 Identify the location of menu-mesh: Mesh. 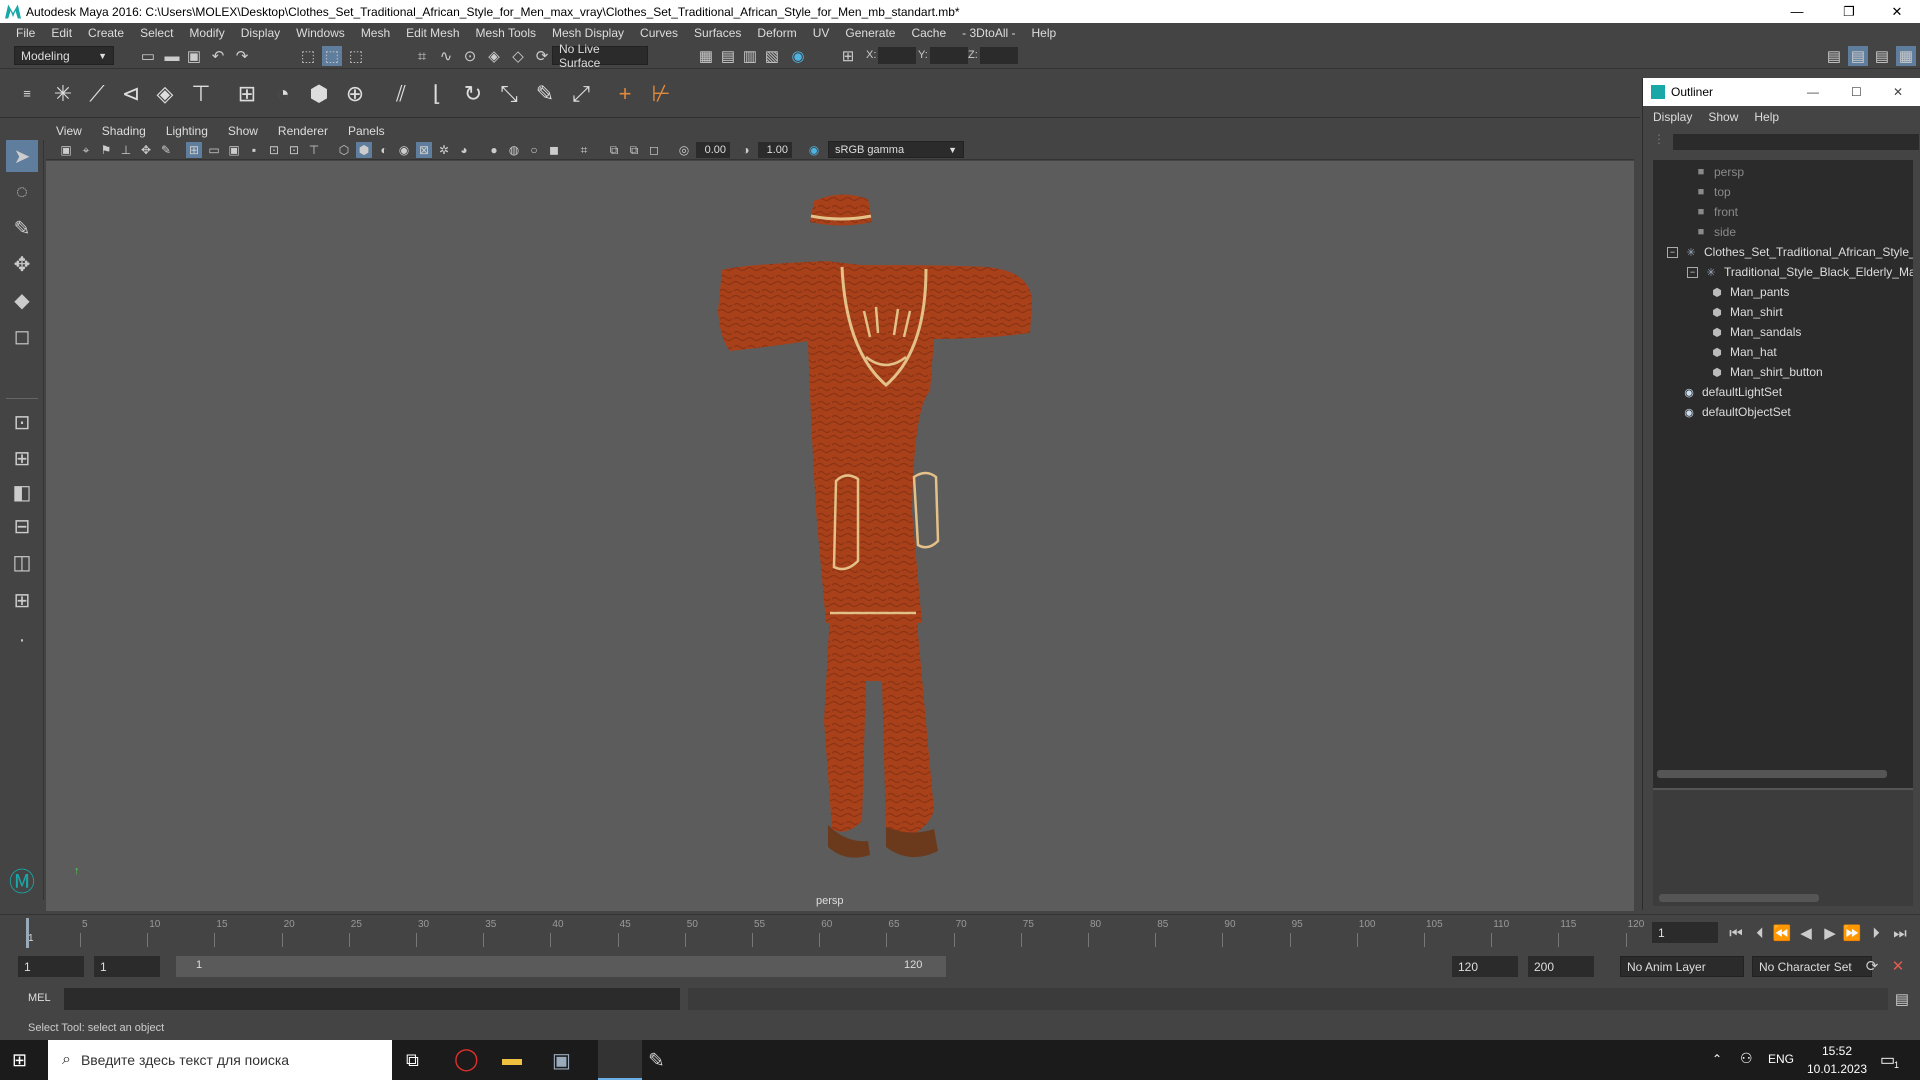
(375, 33).